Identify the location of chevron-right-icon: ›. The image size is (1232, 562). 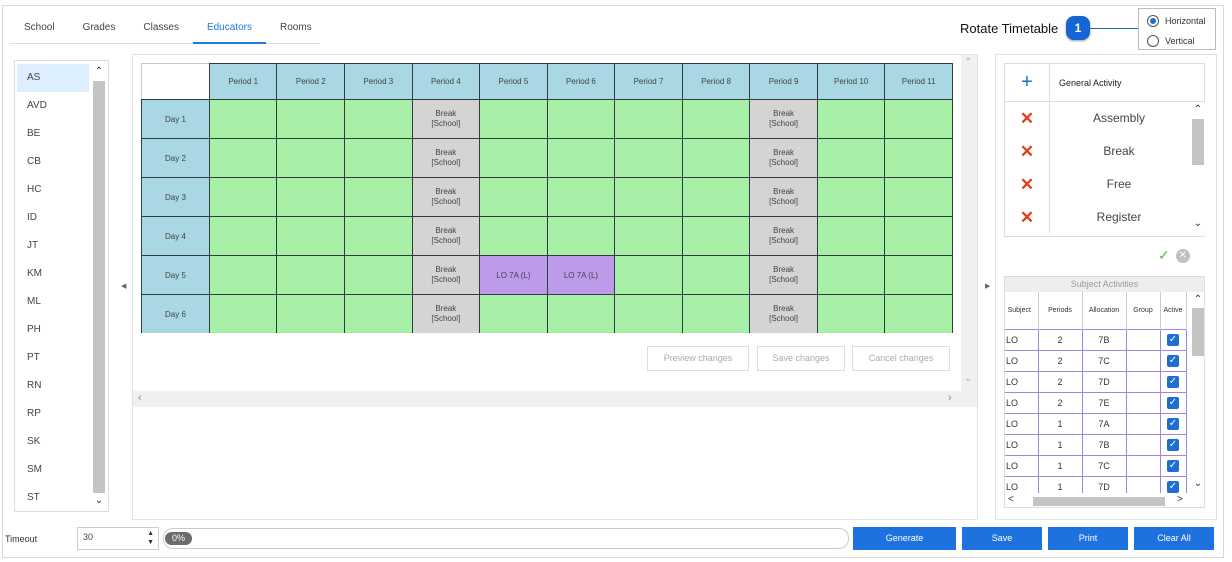
(950, 398).